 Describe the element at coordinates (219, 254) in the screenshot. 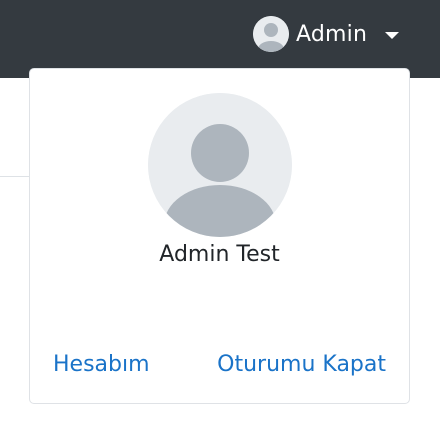

I see `profile-full-name: Admin Test` at that location.